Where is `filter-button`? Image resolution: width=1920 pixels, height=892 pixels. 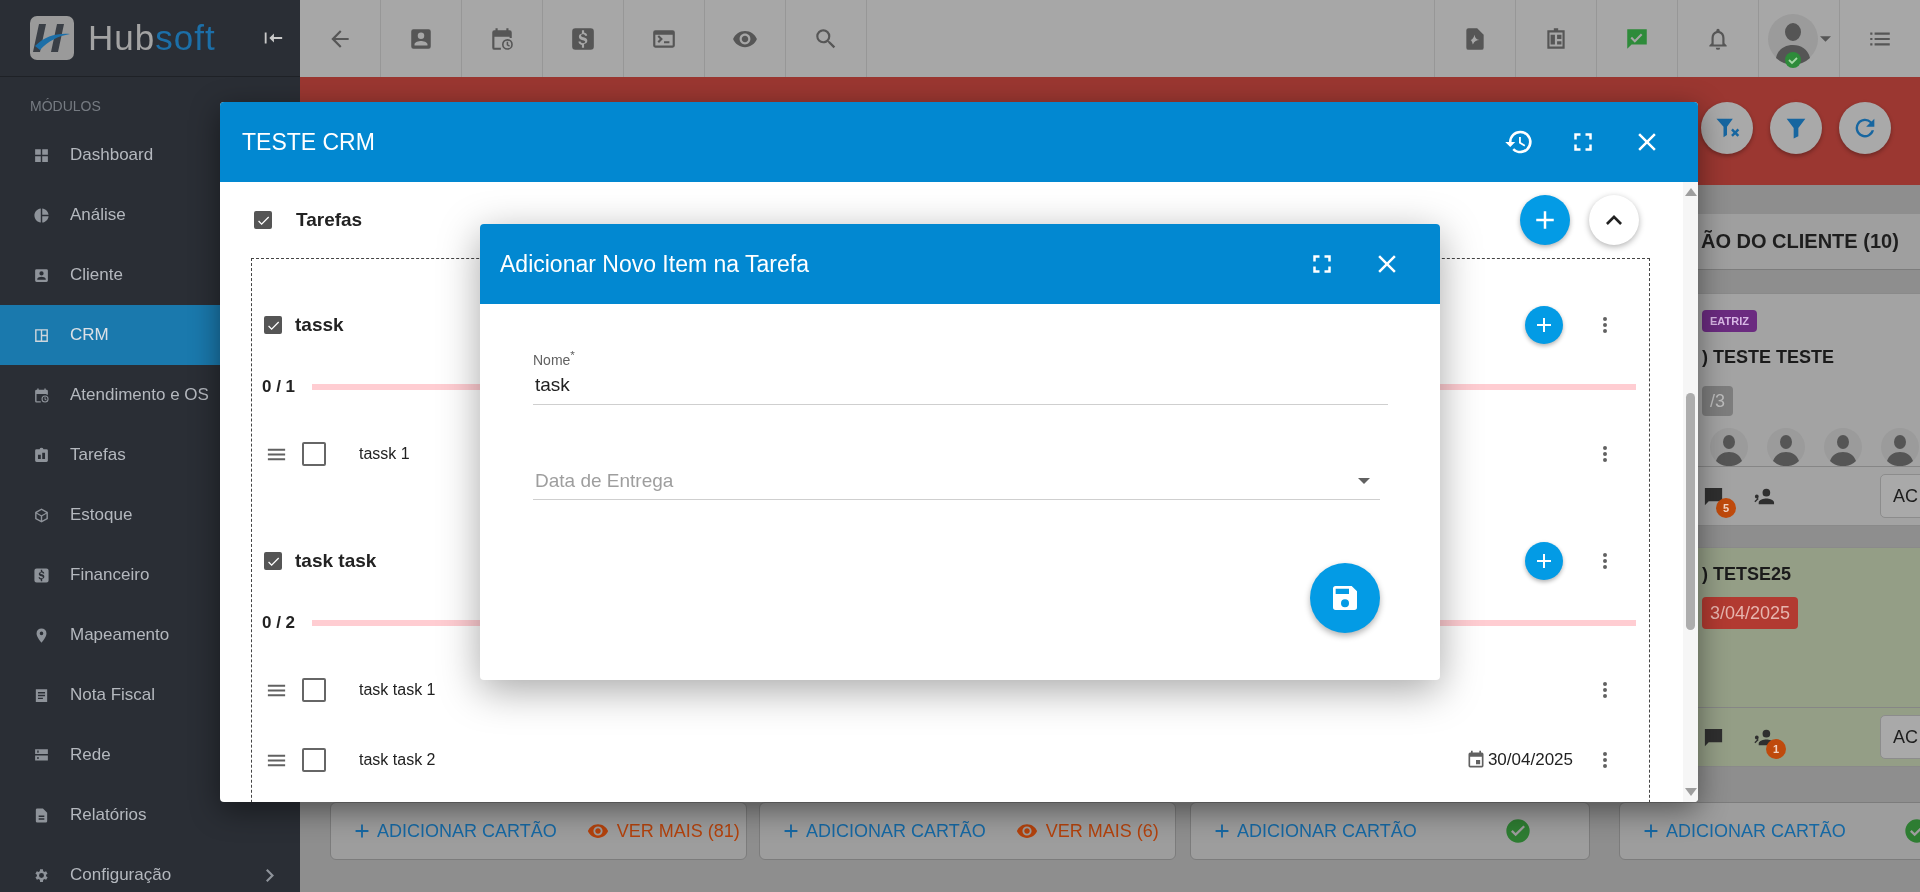
filter-button is located at coordinates (1796, 128).